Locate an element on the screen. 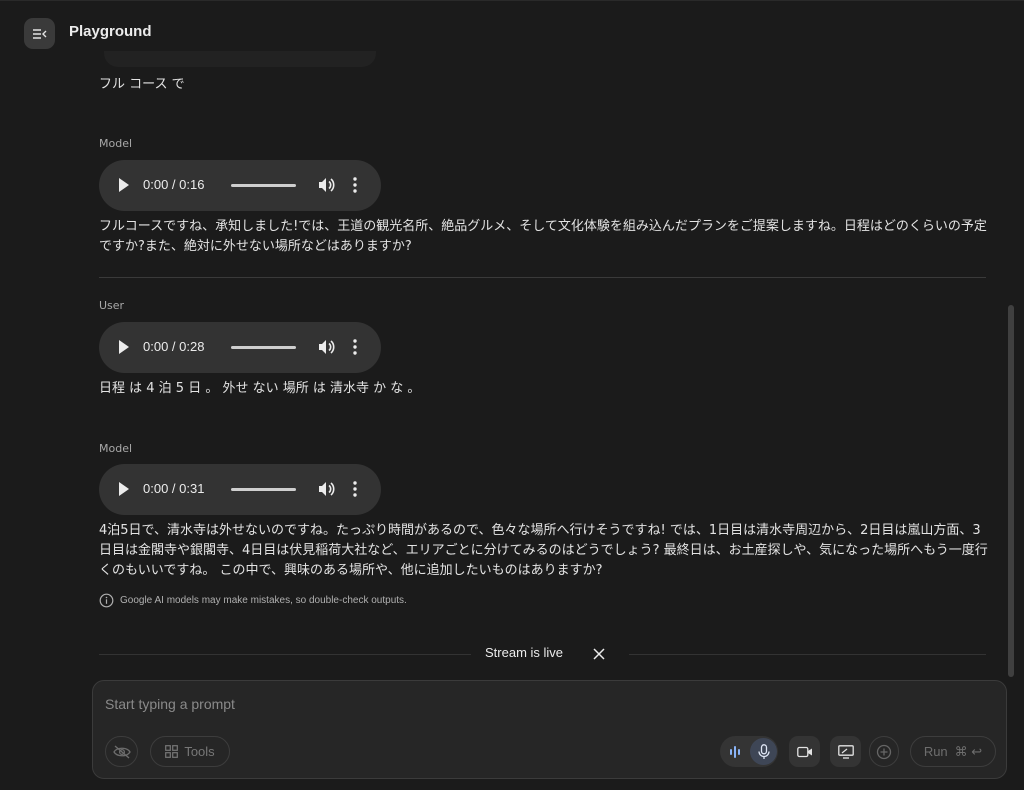 The width and height of the screenshot is (1024, 790). scrollbar is located at coordinates (1011, 491).